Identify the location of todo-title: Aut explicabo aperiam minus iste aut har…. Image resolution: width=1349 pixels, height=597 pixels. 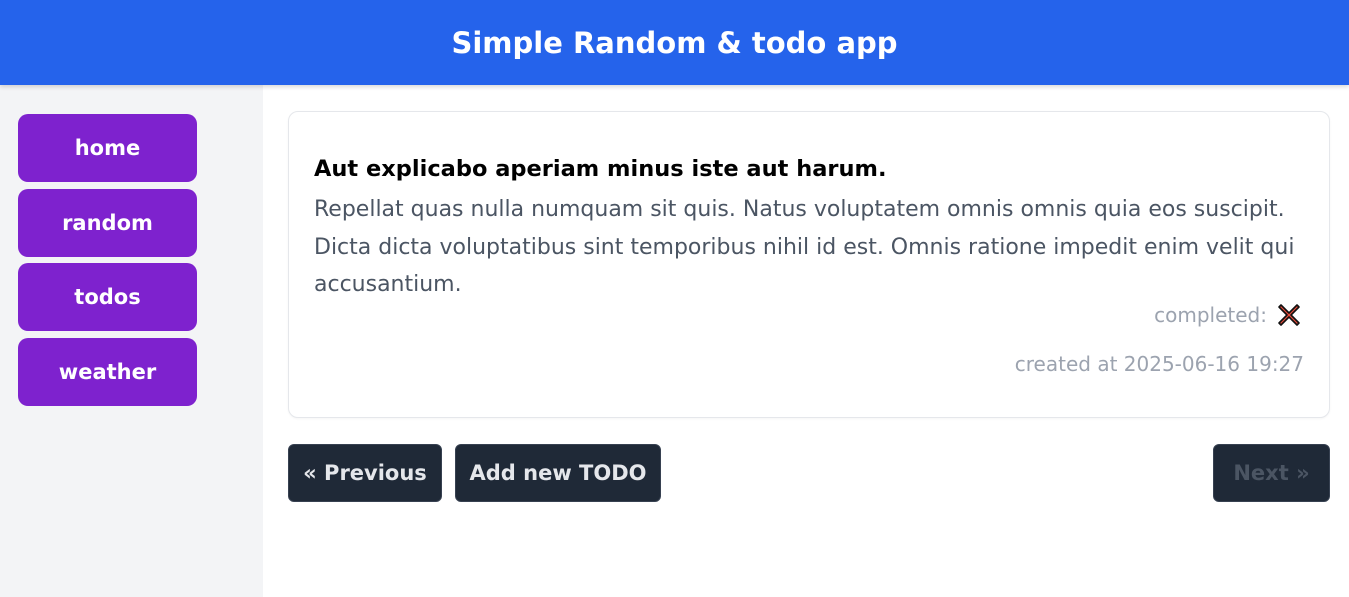
(600, 169).